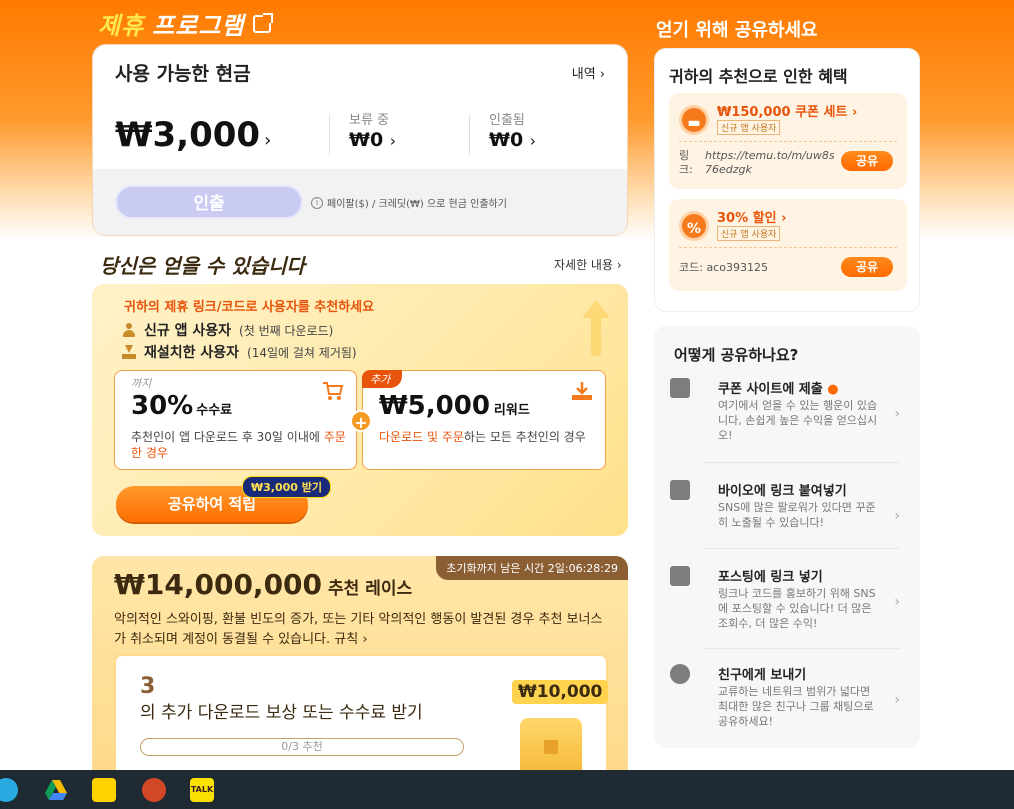 The width and height of the screenshot is (1014, 809). I want to click on available-cash: ₩3,000 ›, so click(193, 135).